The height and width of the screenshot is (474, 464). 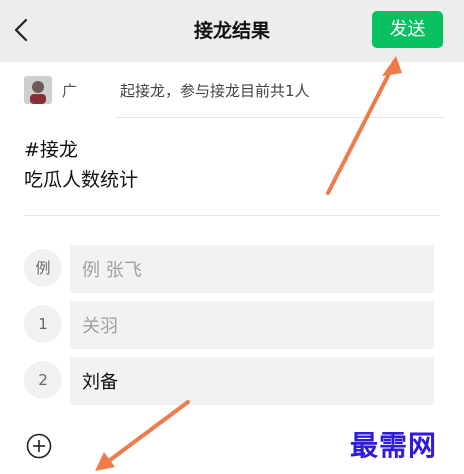 What do you see at coordinates (142, 435) in the screenshot?
I see `arrow-to-add` at bounding box center [142, 435].